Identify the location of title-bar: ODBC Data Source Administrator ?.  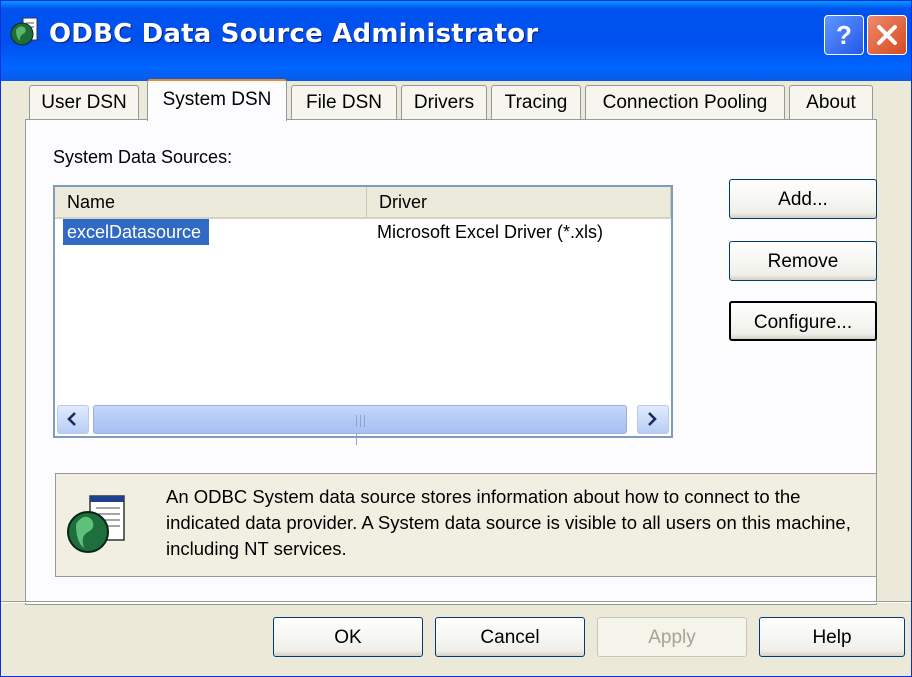
(456, 41).